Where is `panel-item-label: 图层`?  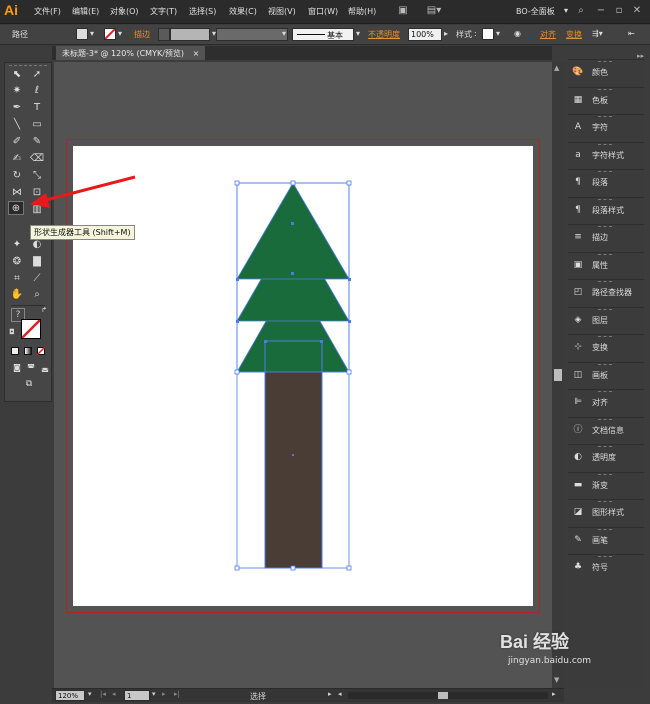 panel-item-label: 图层 is located at coordinates (600, 320).